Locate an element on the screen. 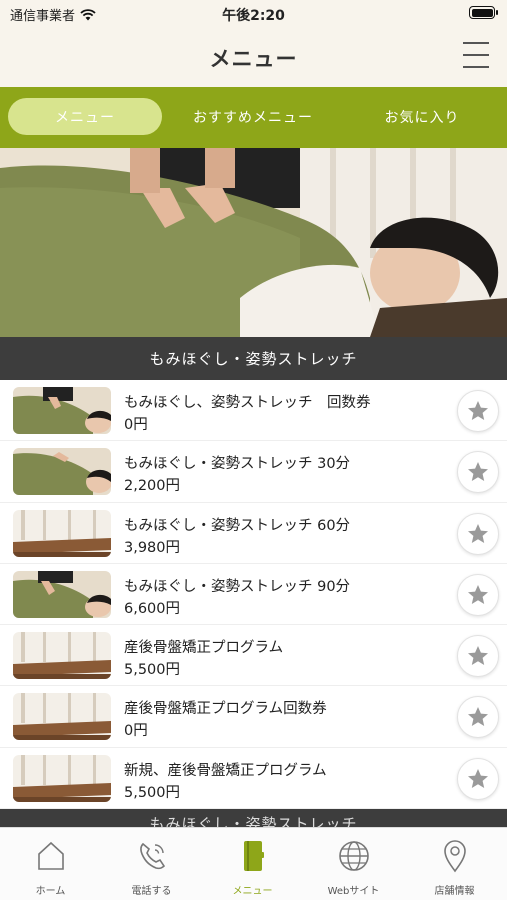 This screenshot has width=507, height=900. phone-icon is located at coordinates (152, 856).